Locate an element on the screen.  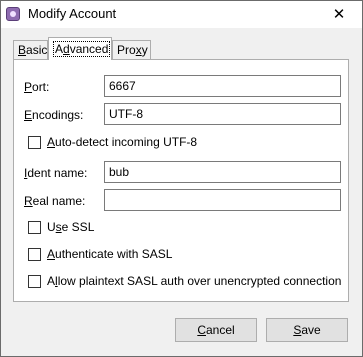
tab-proxy-label-rest: y is located at coordinates (144, 50).